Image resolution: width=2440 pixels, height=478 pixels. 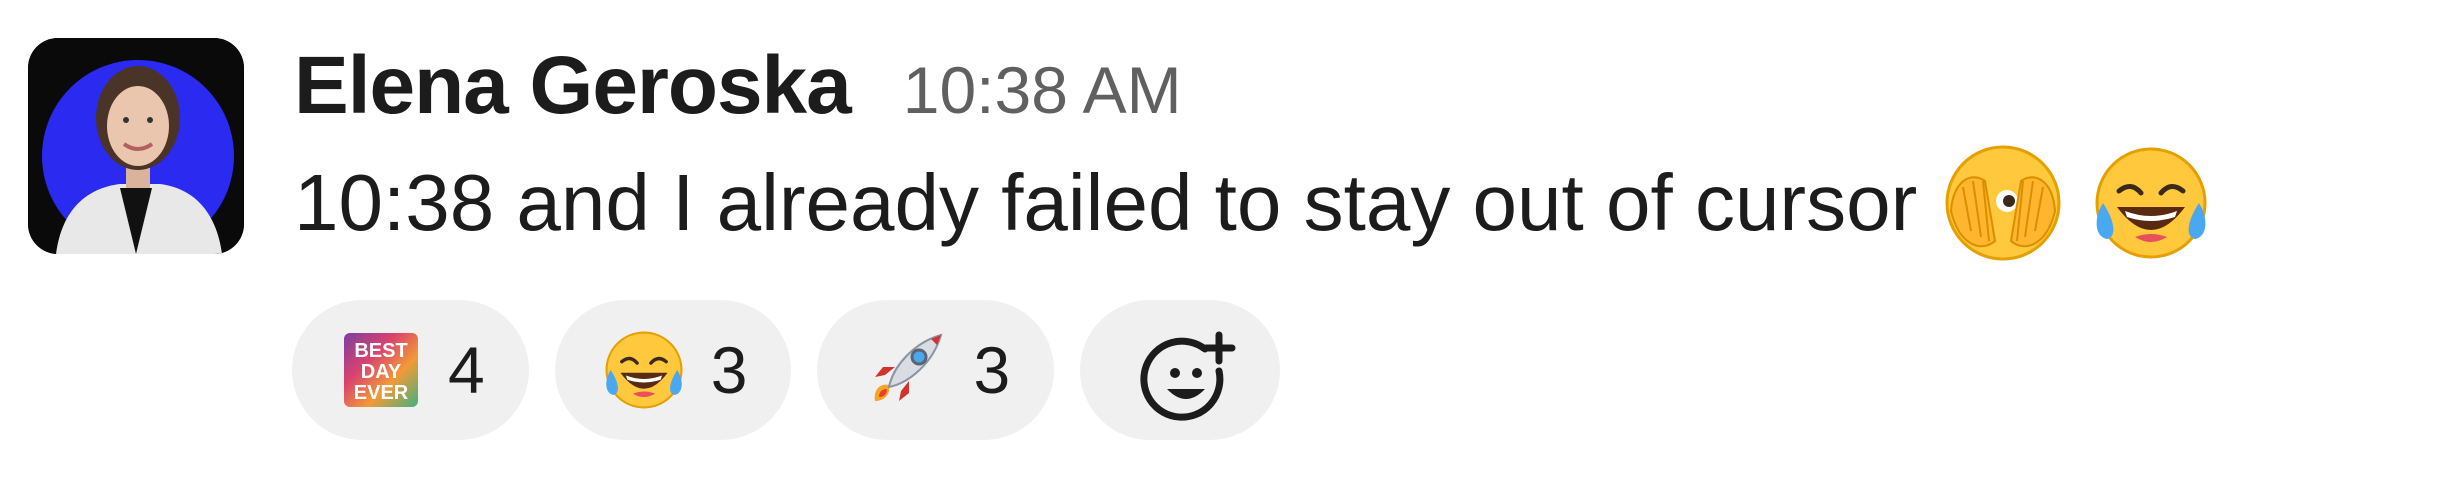 I want to click on best-day-ever-icon: BEST DAY EVER, so click(x=381, y=370).